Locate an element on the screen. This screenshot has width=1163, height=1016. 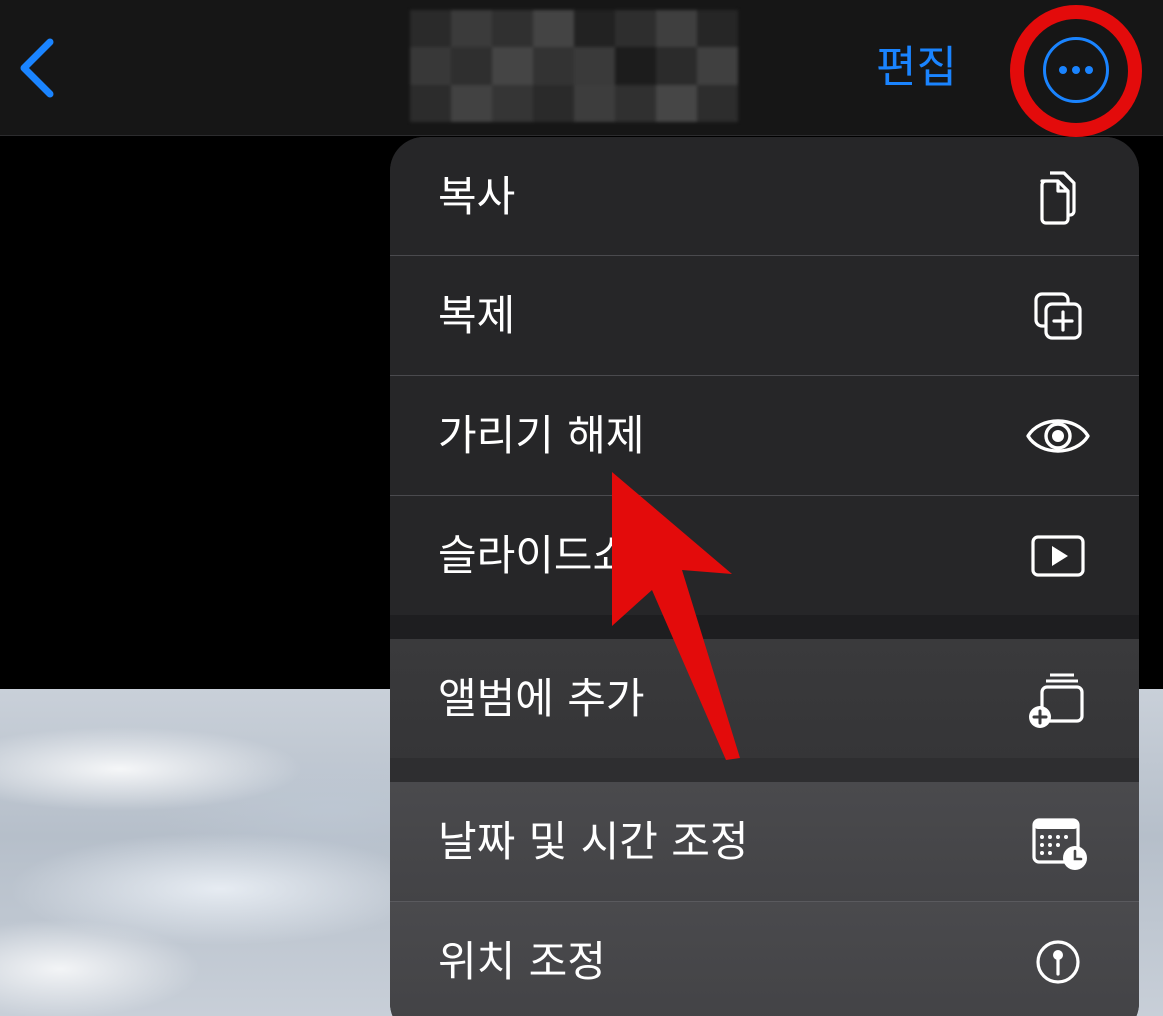
menu-item-add-to-album: 앨범에 추가 is located at coordinates (764, 698).